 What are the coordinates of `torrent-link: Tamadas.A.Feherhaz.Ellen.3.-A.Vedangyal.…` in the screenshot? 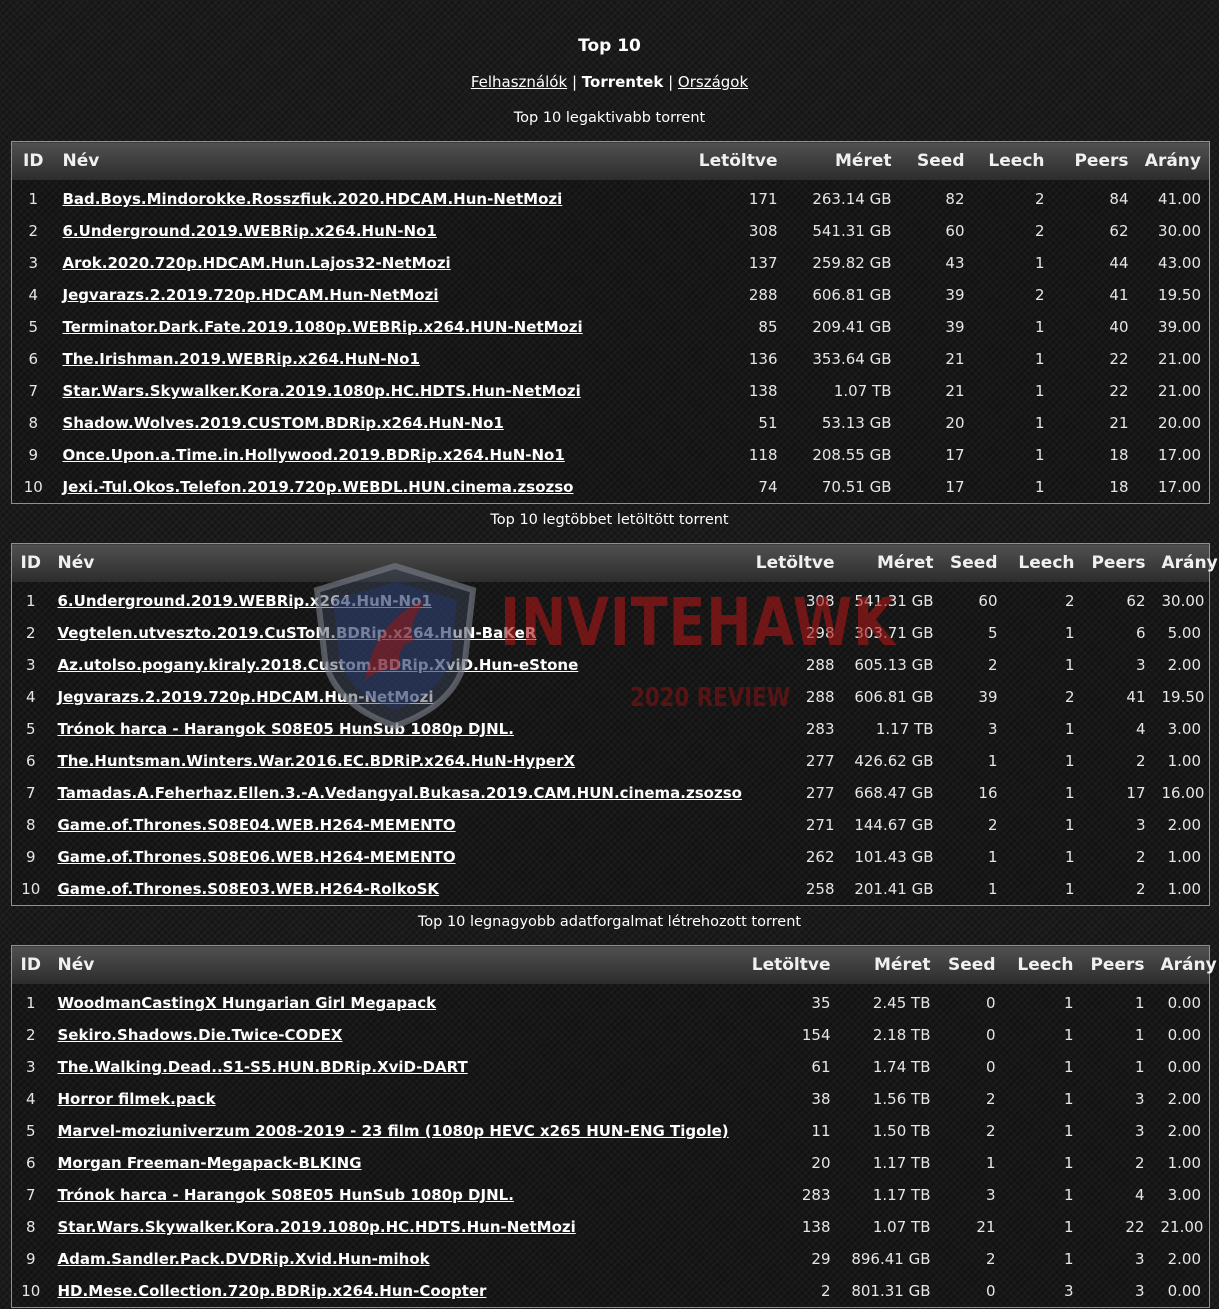 It's located at (400, 793).